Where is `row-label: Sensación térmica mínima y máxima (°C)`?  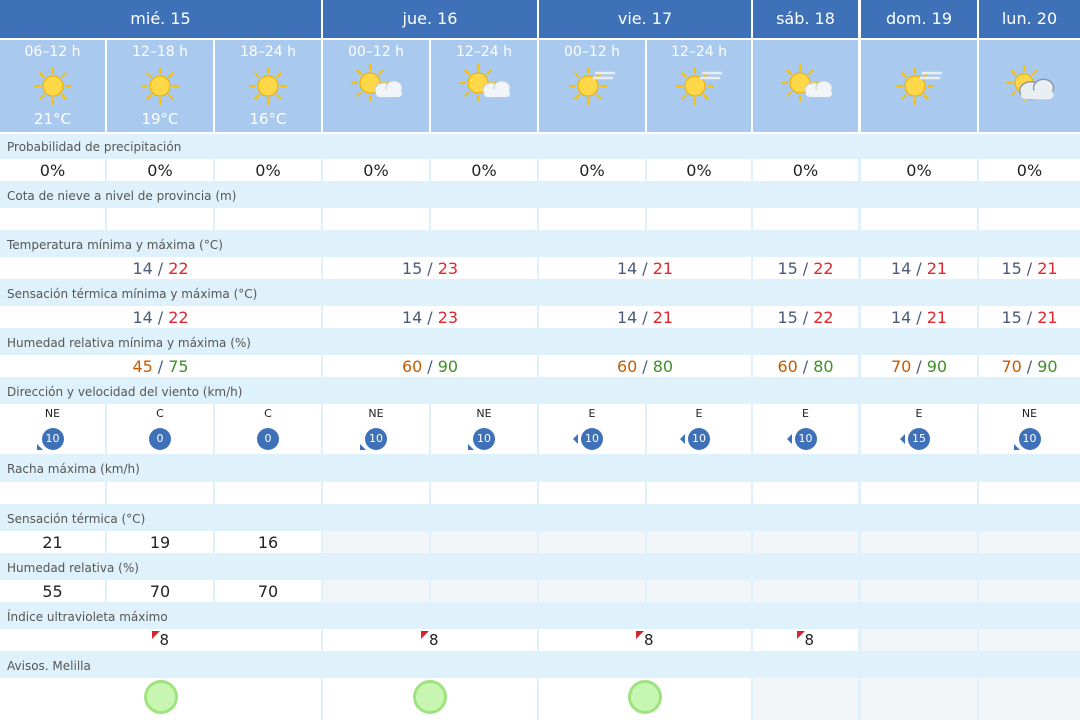
row-label: Sensación térmica mínima y máxima (°C) is located at coordinates (132, 294).